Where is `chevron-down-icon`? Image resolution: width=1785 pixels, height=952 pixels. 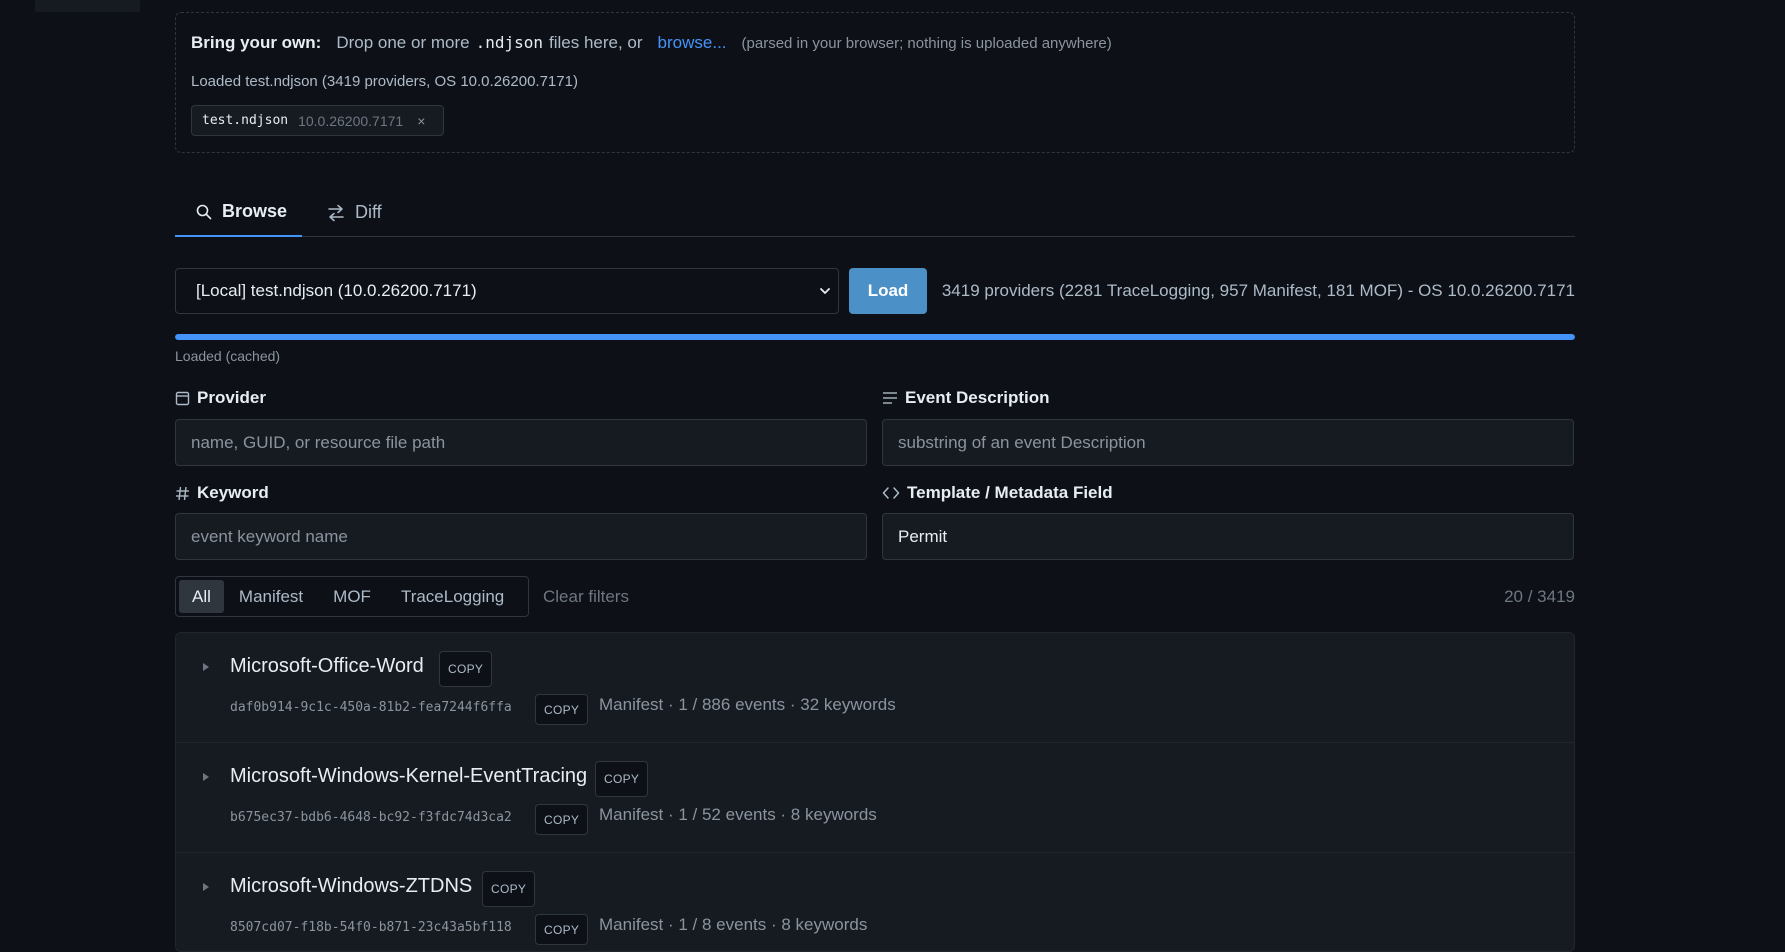 chevron-down-icon is located at coordinates (825, 291).